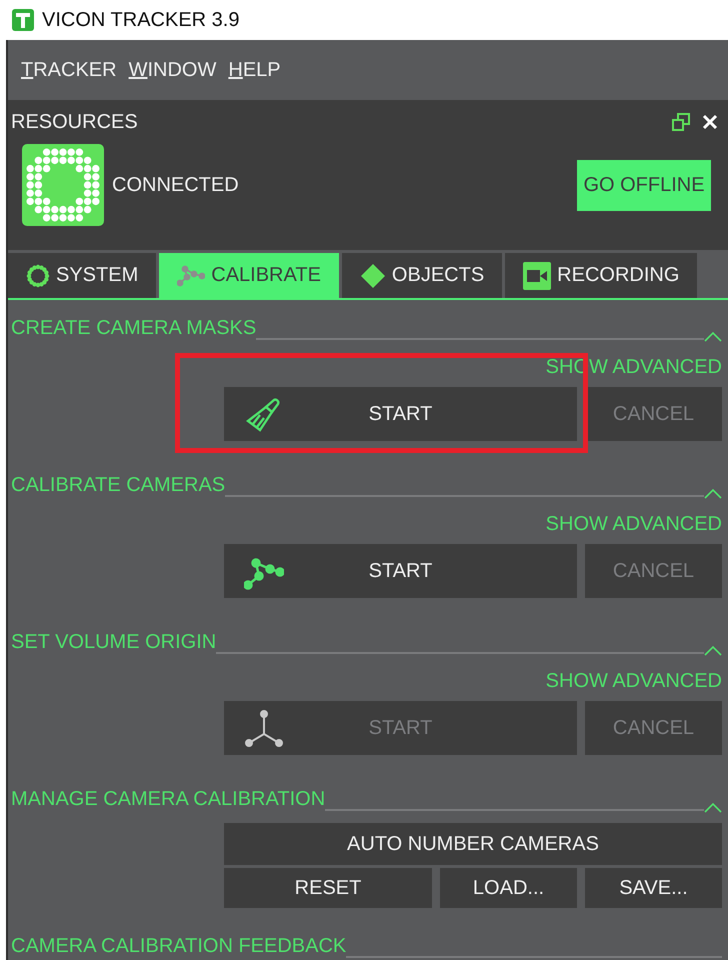 The height and width of the screenshot is (960, 728). Describe the element at coordinates (74, 122) in the screenshot. I see `panel-title: RESOURCES` at that location.